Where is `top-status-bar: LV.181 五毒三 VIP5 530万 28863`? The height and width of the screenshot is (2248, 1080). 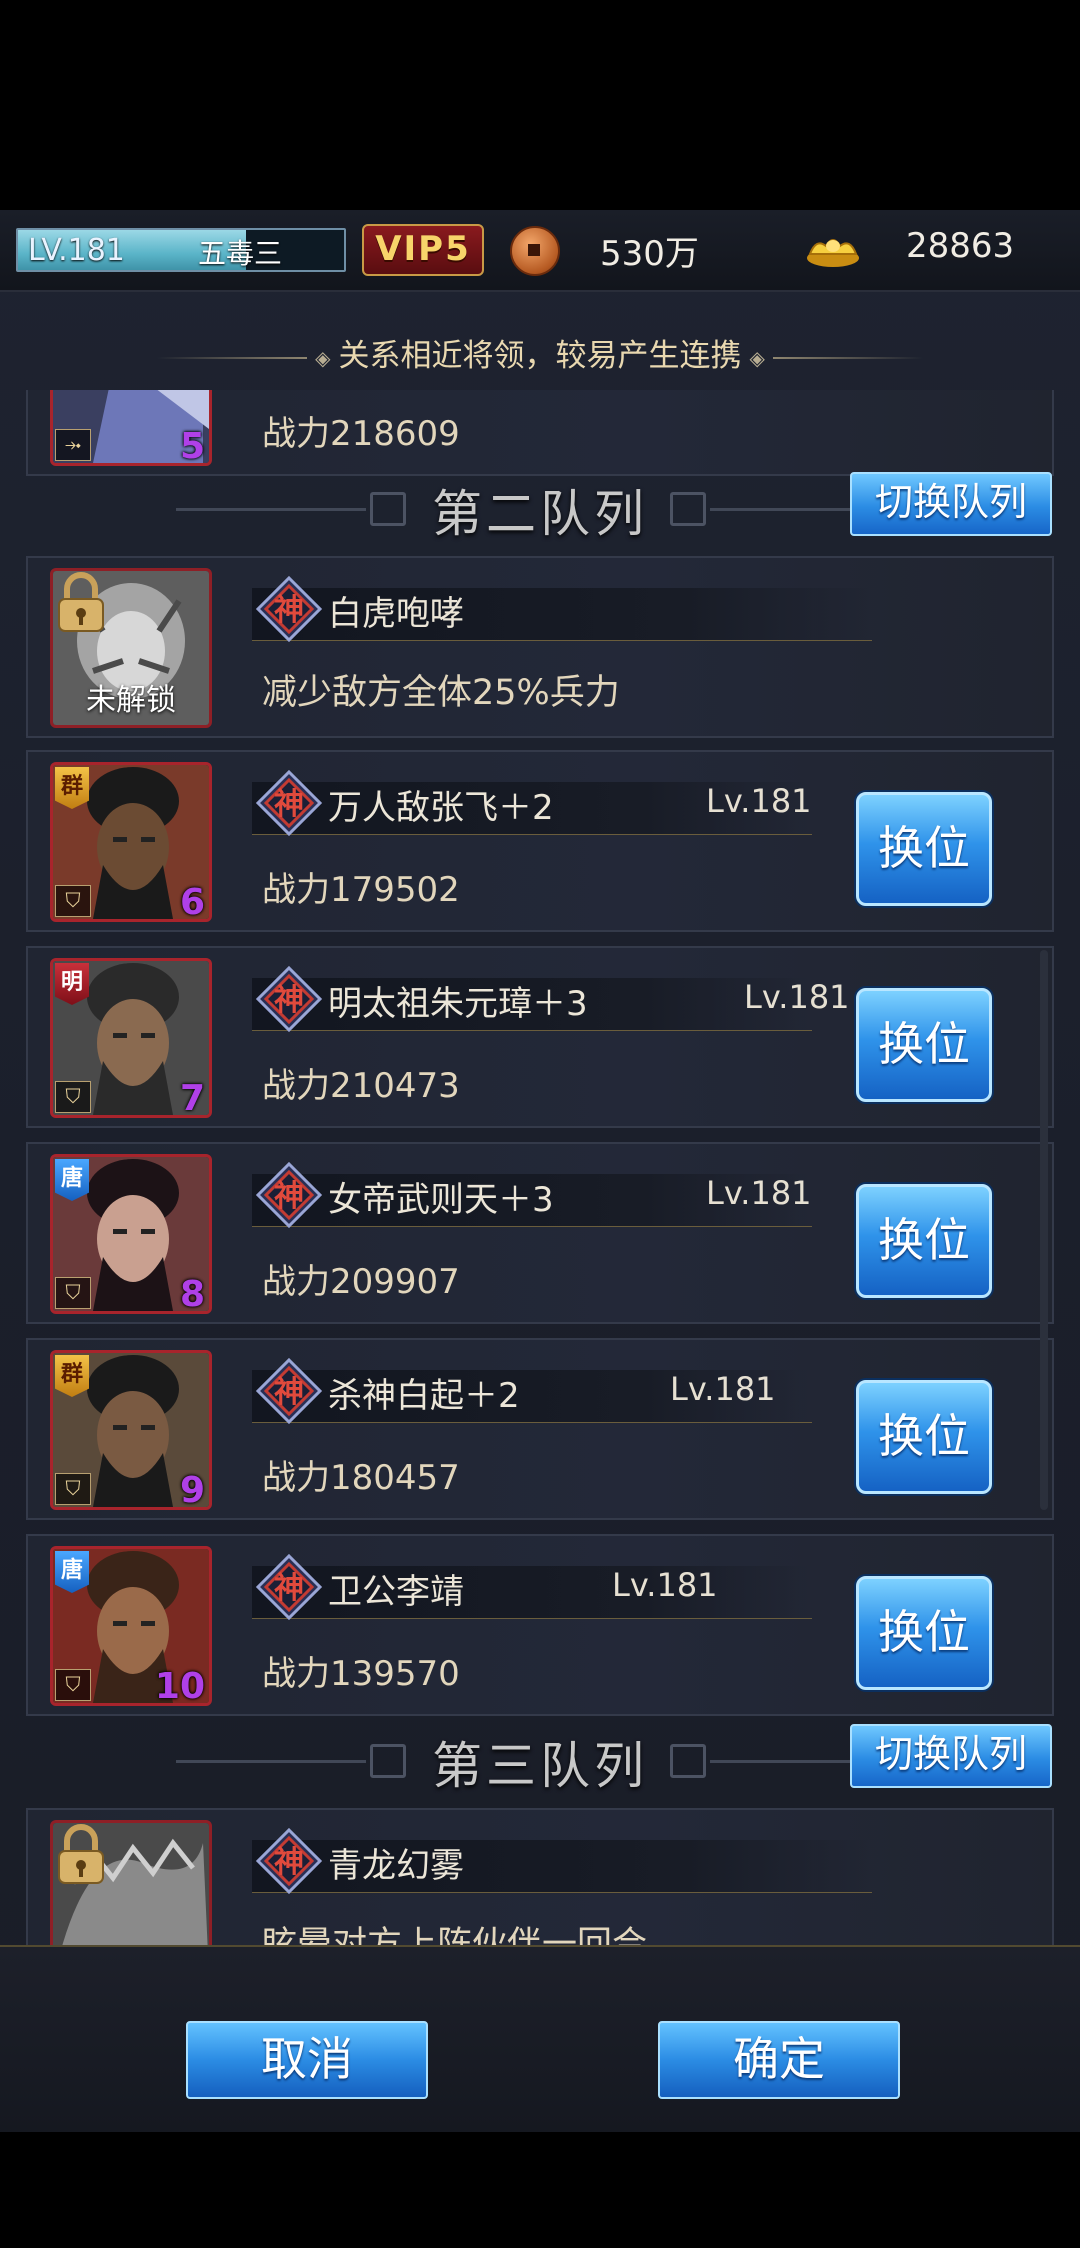
top-status-bar: LV.181 五毒三 VIP5 530万 28863 is located at coordinates (540, 251).